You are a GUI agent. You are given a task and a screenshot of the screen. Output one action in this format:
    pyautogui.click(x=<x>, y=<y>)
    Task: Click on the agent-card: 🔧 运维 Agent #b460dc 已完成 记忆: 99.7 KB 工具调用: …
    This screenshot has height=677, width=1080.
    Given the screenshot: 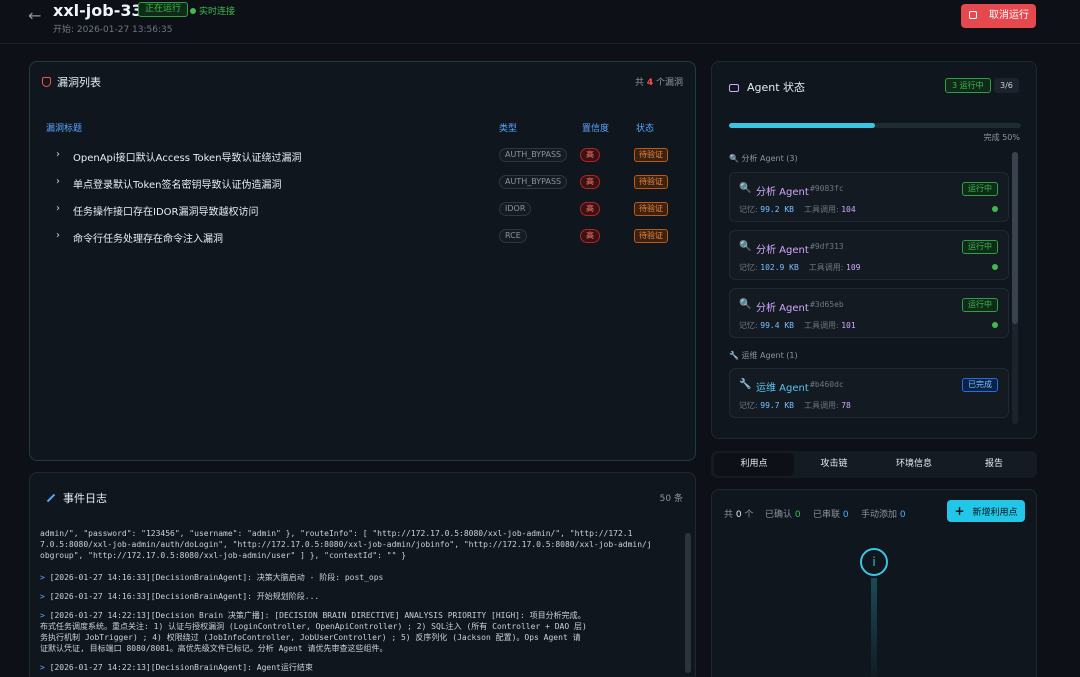 What is the action you would take?
    pyautogui.click(x=869, y=393)
    